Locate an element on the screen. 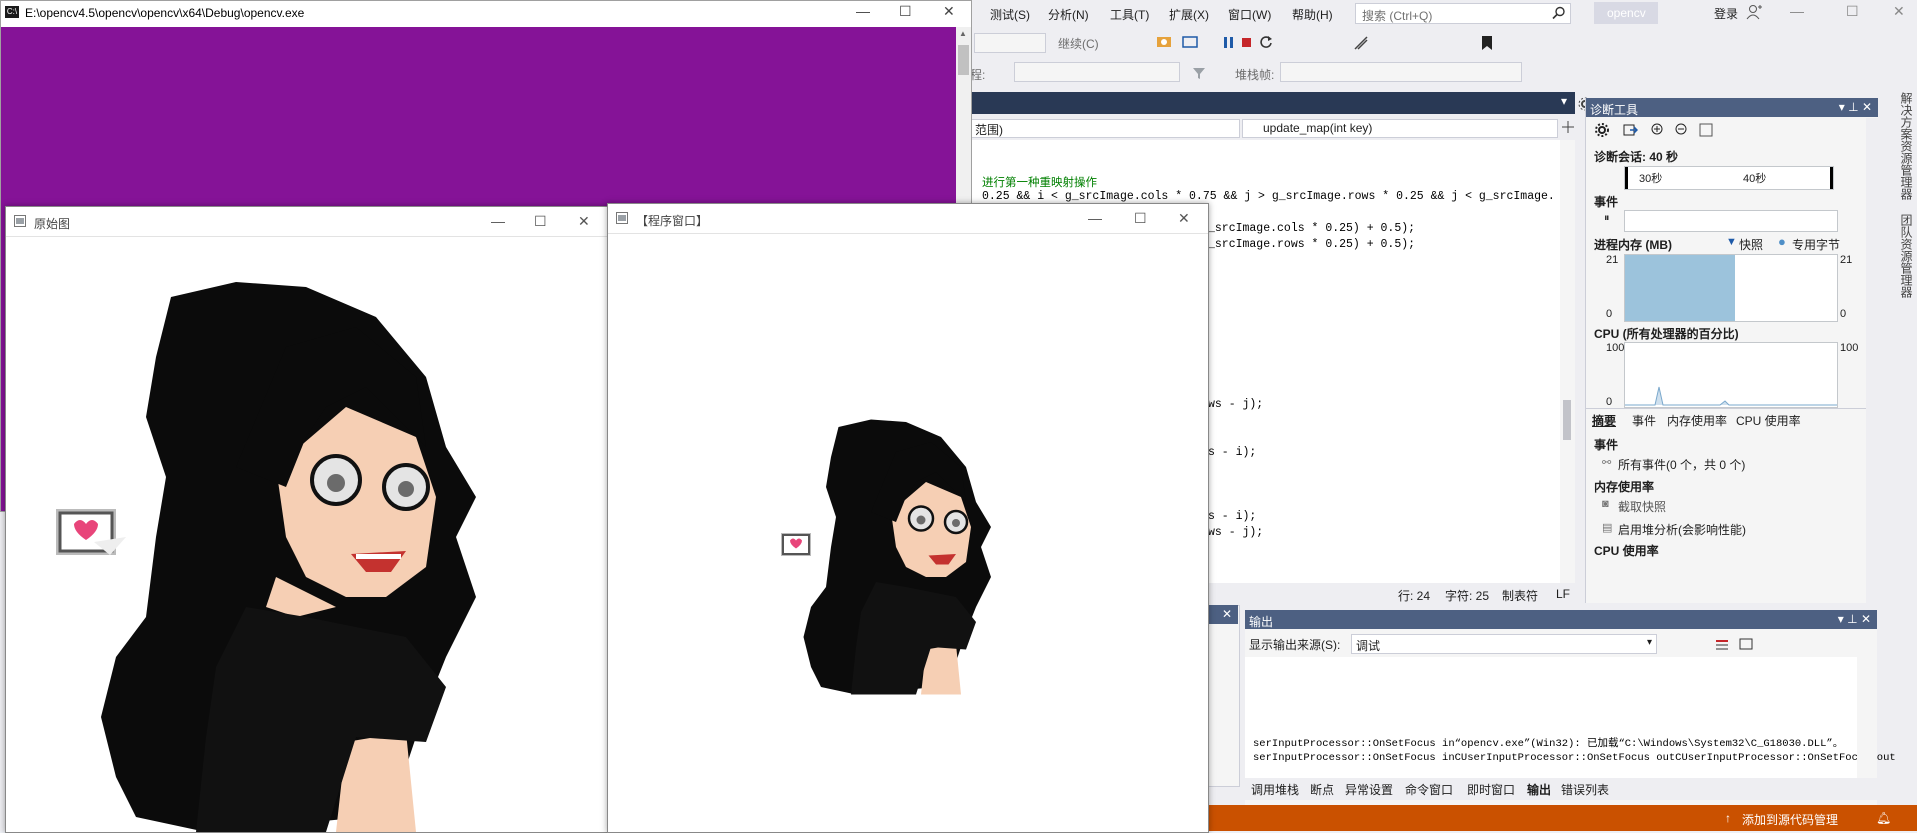 The image size is (1917, 833). bookmark-icon is located at coordinates (1487, 43).